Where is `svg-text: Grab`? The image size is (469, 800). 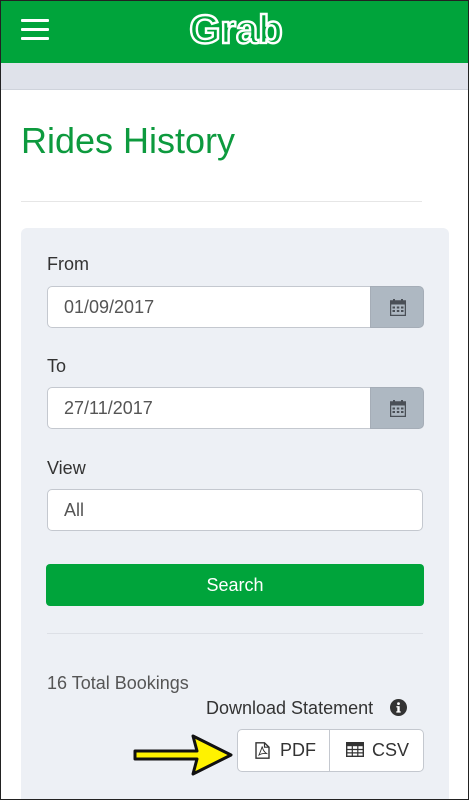 svg-text: Grab is located at coordinates (235, 30).